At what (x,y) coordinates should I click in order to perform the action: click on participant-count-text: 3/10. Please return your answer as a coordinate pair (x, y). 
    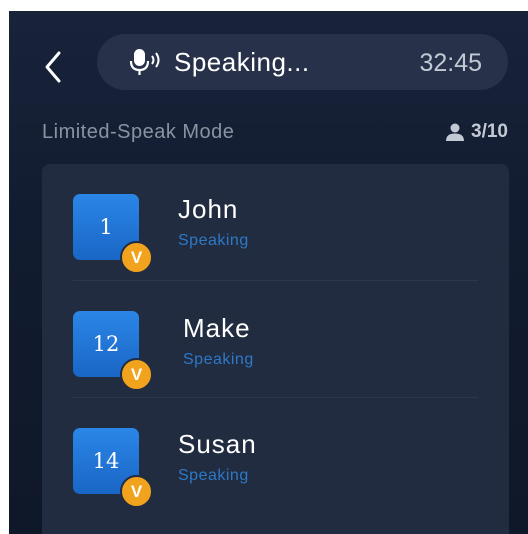
    Looking at the image, I should click on (489, 131).